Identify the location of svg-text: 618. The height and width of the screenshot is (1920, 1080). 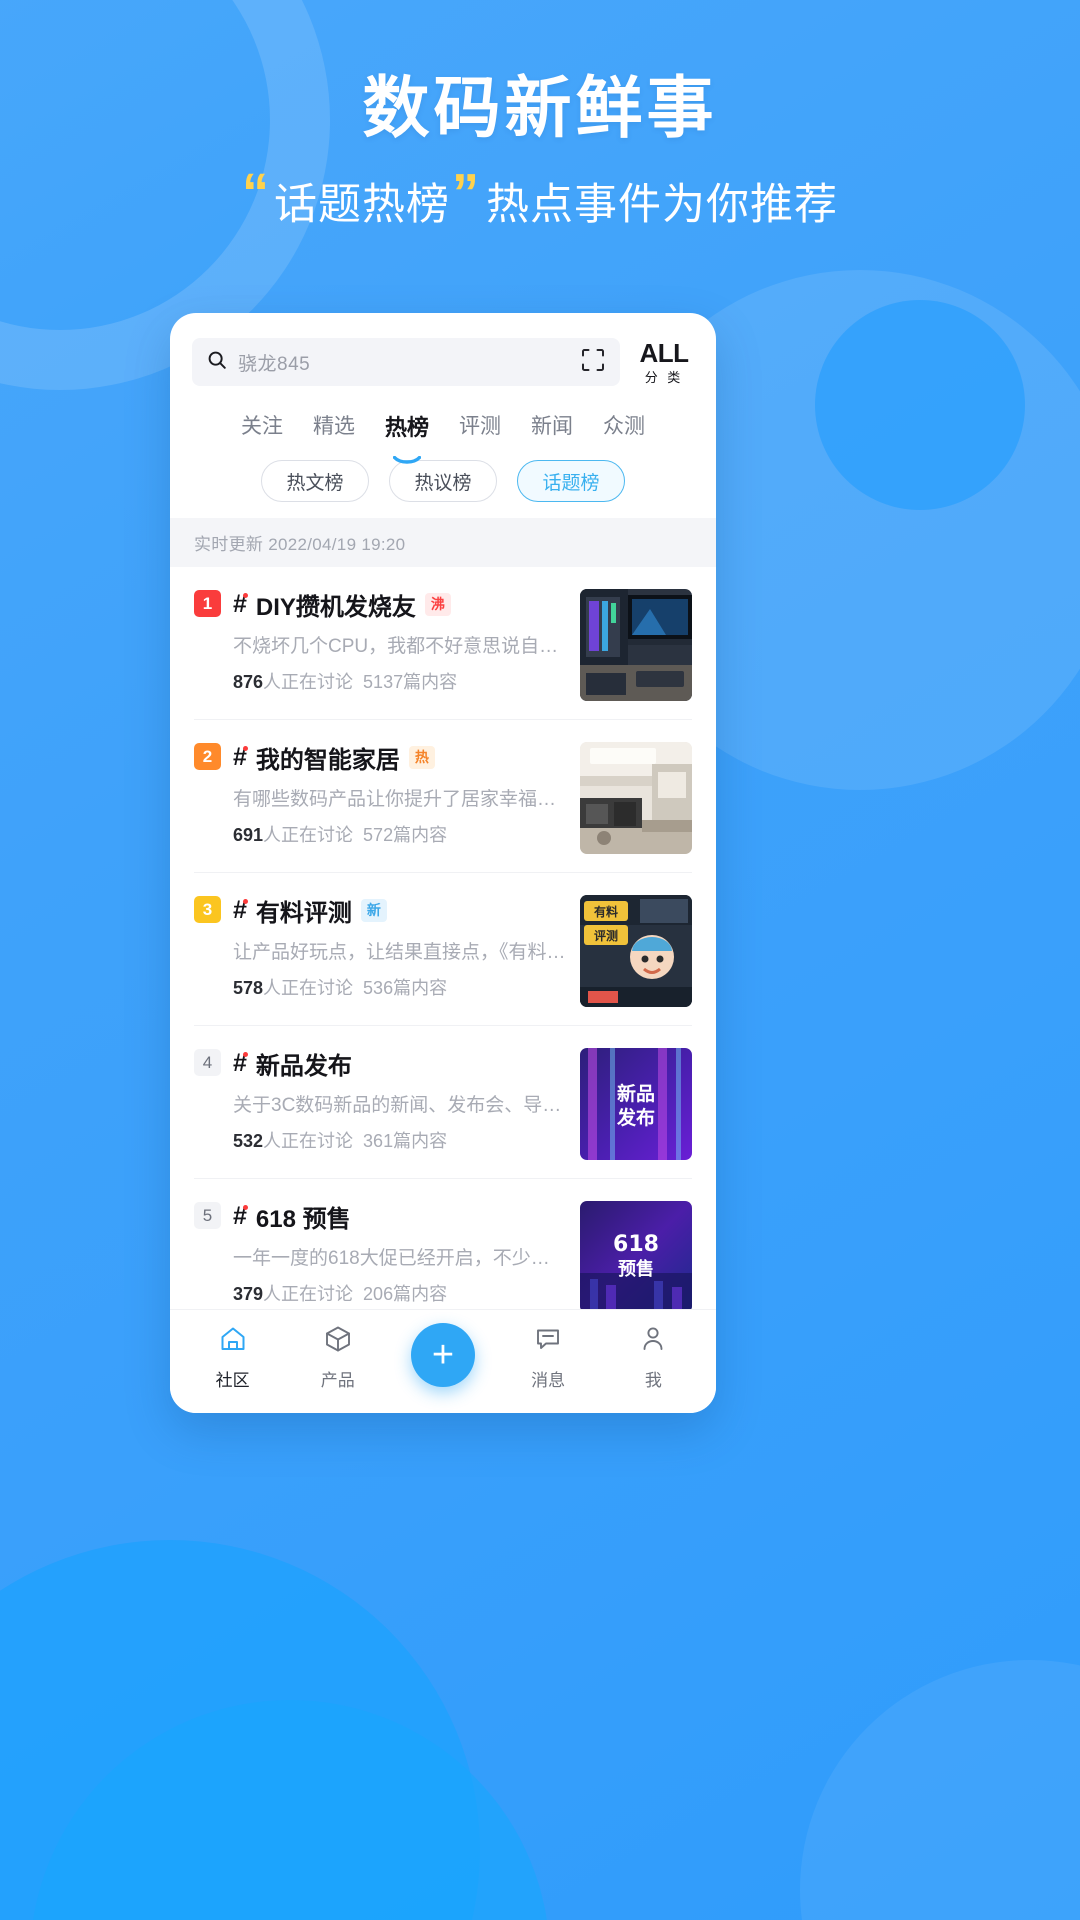
(636, 1244).